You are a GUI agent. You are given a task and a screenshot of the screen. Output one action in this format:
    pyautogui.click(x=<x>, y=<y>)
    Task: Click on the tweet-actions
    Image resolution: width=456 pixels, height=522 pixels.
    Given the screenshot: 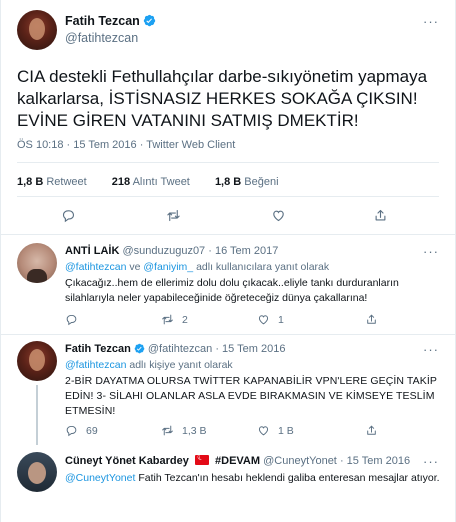 What is the action you would take?
    pyautogui.click(x=228, y=218)
    